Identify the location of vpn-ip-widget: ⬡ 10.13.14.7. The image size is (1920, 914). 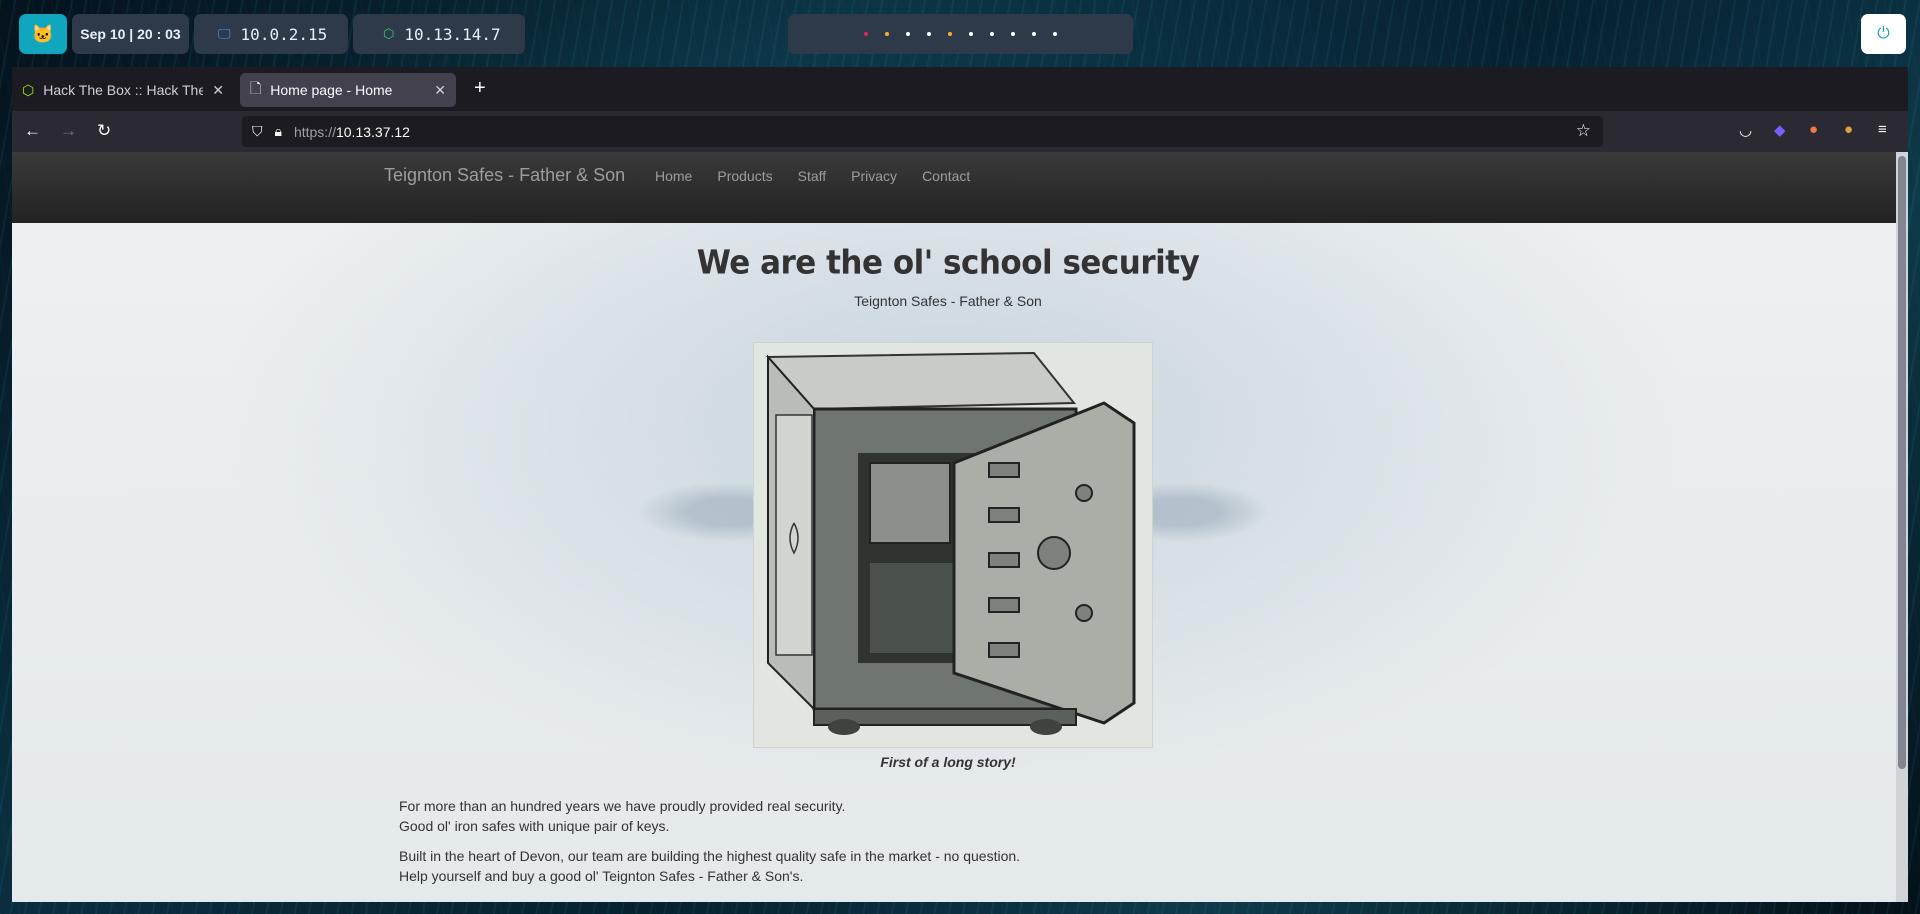
(439, 34).